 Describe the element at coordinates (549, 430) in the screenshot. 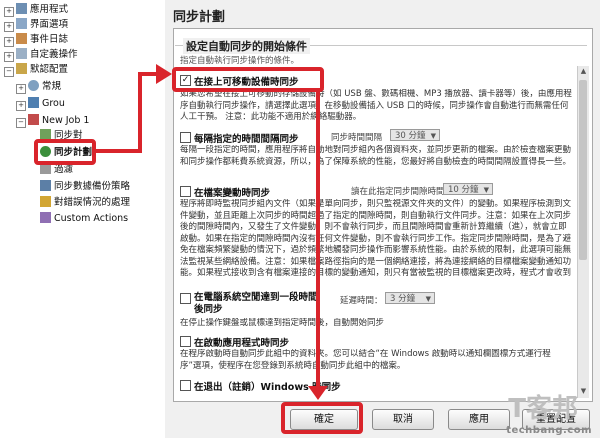

I see `watermark-text: techbang.com` at that location.